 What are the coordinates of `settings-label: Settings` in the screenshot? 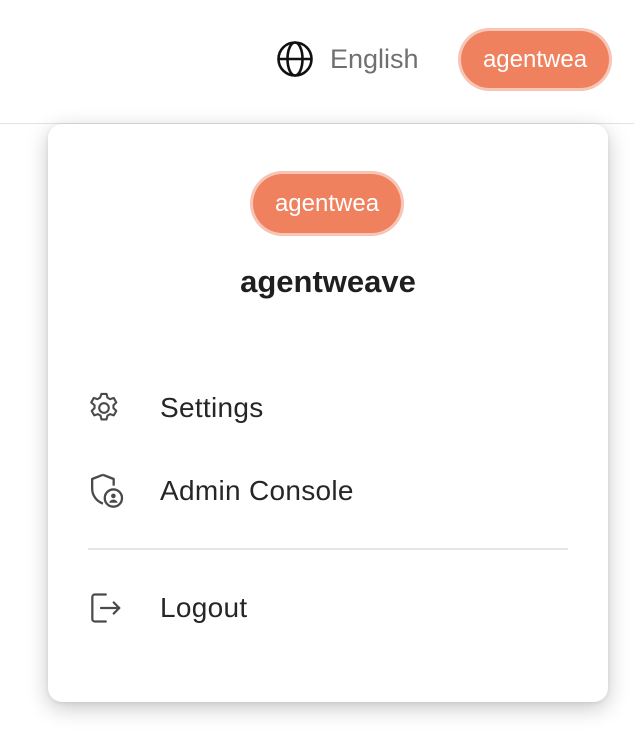 It's located at (212, 407).